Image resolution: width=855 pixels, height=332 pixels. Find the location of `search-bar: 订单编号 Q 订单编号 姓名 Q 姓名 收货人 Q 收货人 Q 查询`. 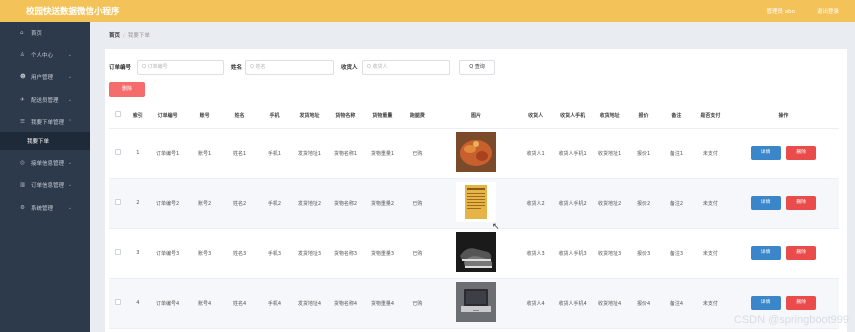

search-bar: 订单编号 Q 订单编号 姓名 Q 姓名 收货人 Q 收货人 Q 查询 is located at coordinates (309, 67).